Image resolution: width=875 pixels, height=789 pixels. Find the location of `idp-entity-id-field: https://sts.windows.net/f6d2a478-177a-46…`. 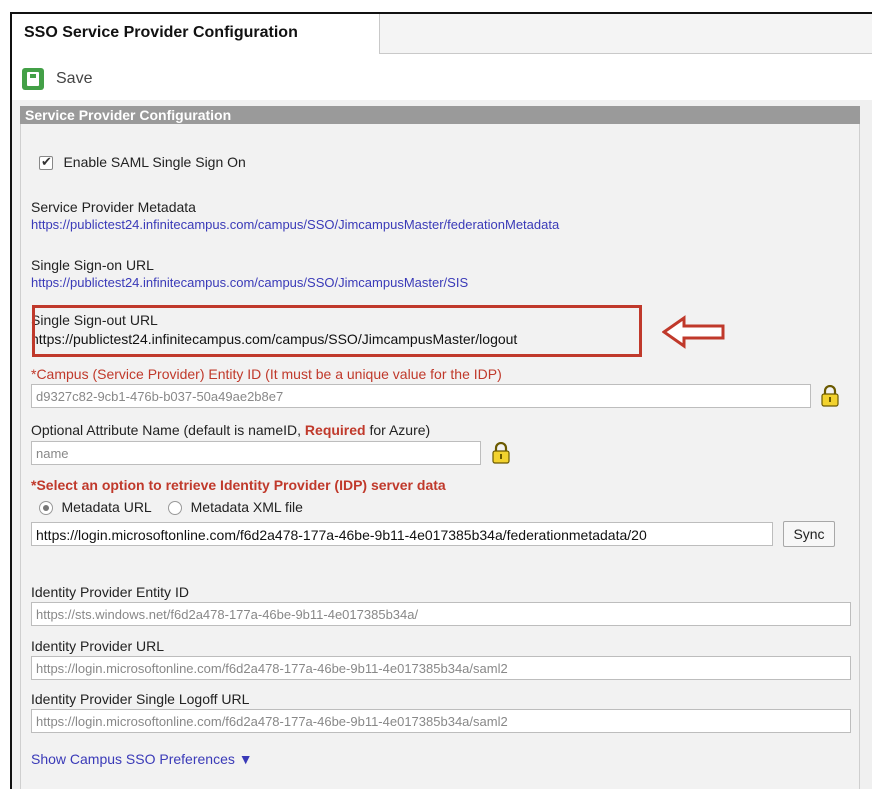

idp-entity-id-field: https://sts.windows.net/f6d2a478-177a-46… is located at coordinates (441, 614).